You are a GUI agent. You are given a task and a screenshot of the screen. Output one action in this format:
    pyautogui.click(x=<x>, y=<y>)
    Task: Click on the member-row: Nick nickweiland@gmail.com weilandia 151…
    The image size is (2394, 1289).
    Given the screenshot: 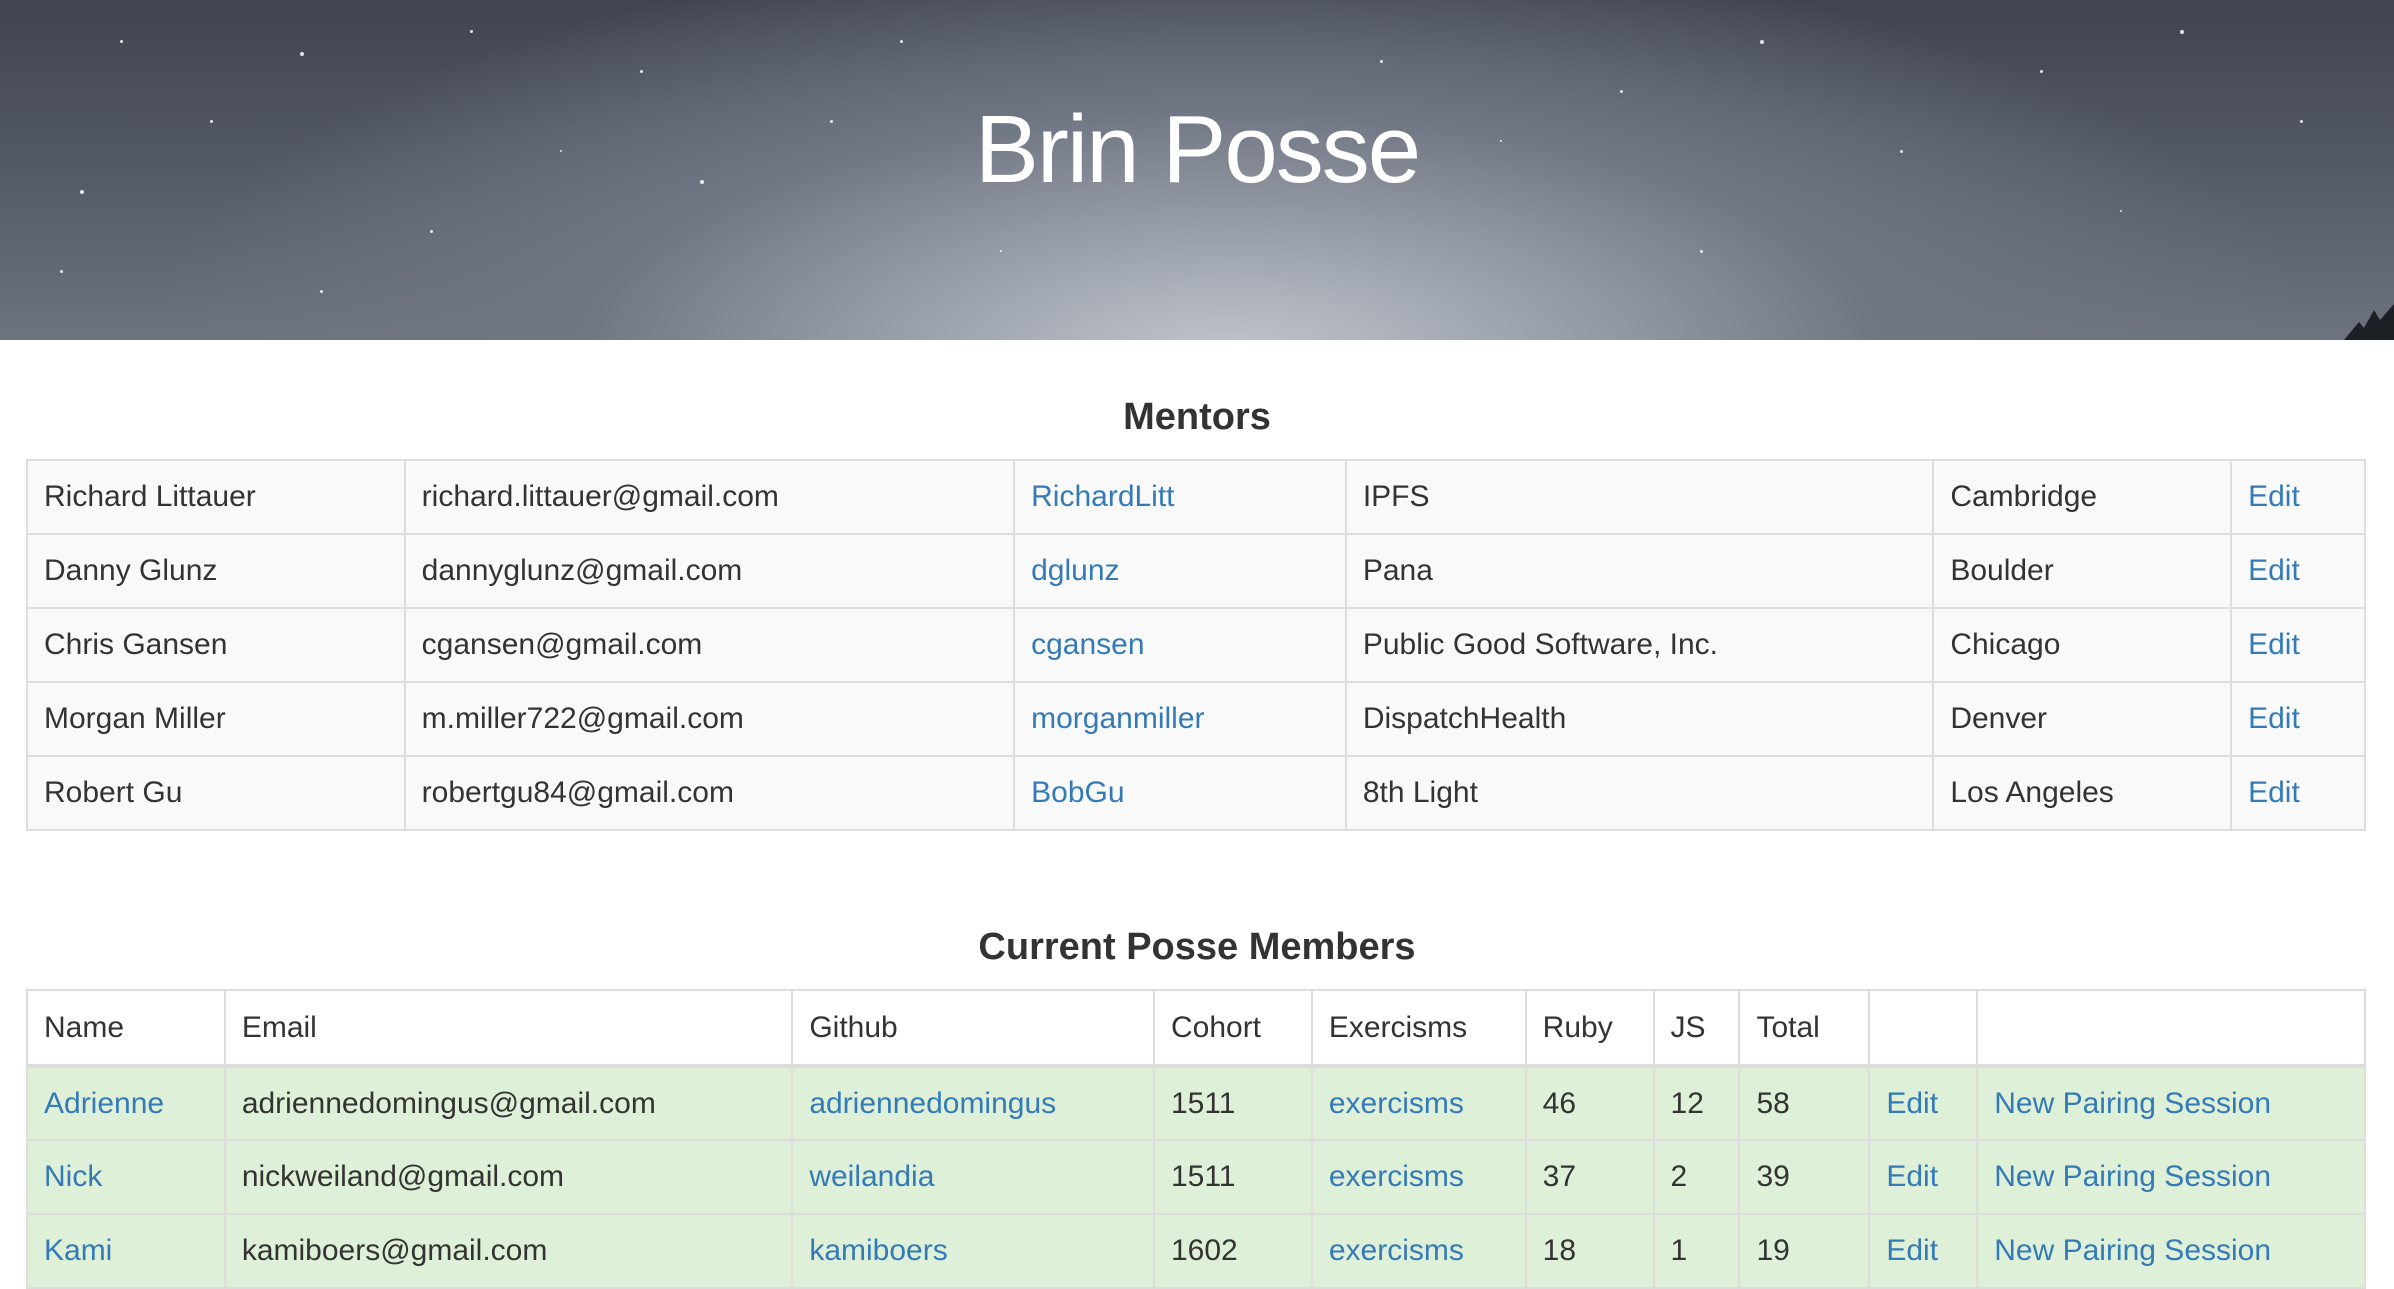 What is the action you would take?
    pyautogui.click(x=1196, y=1177)
    